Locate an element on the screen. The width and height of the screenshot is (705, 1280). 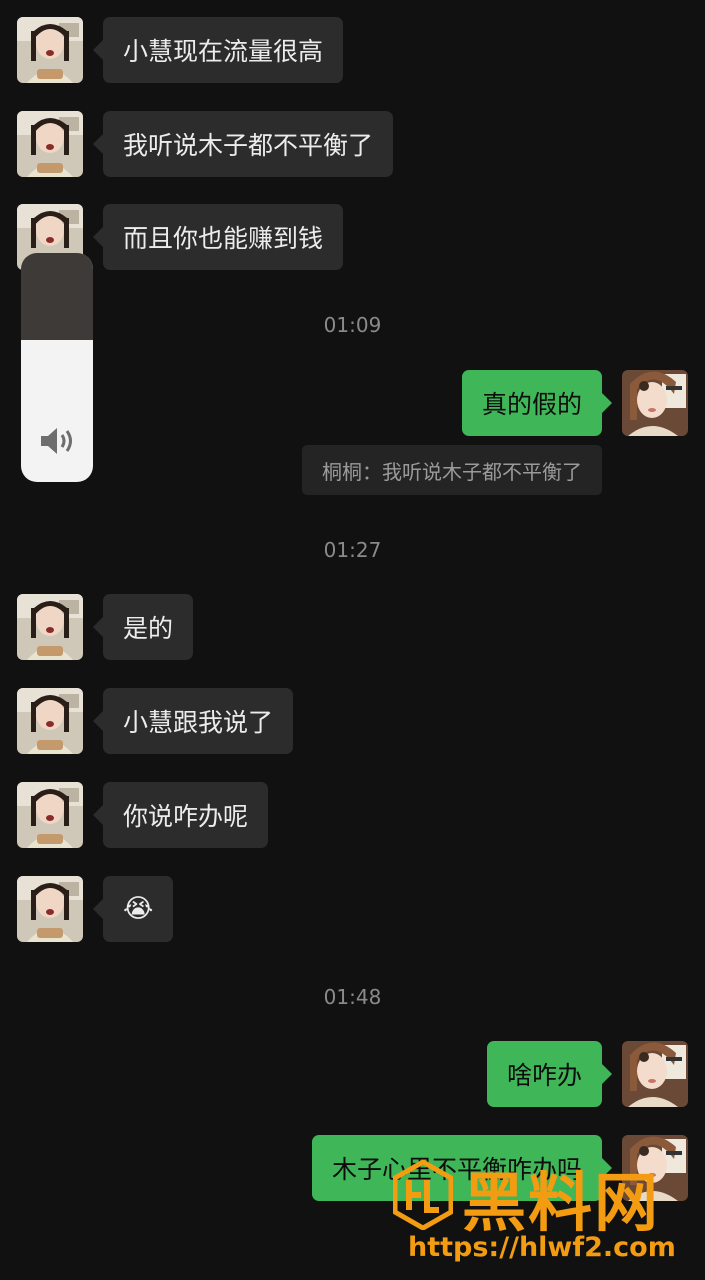
crying-emoji-icon: 😭 is located at coordinates (138, 909).